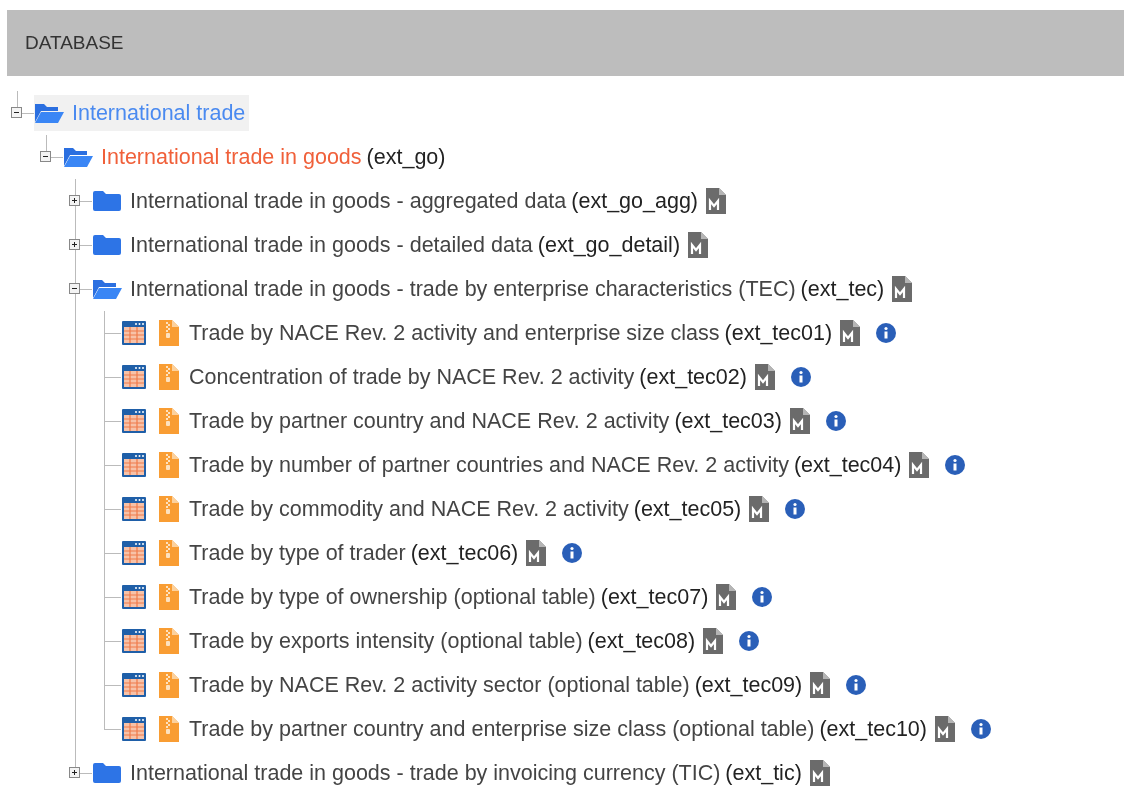 Image resolution: width=1124 pixels, height=789 pixels. What do you see at coordinates (489, 465) in the screenshot?
I see `tree-item-label: Trade by number of partner countries and NACE Rev. 2 activity` at bounding box center [489, 465].